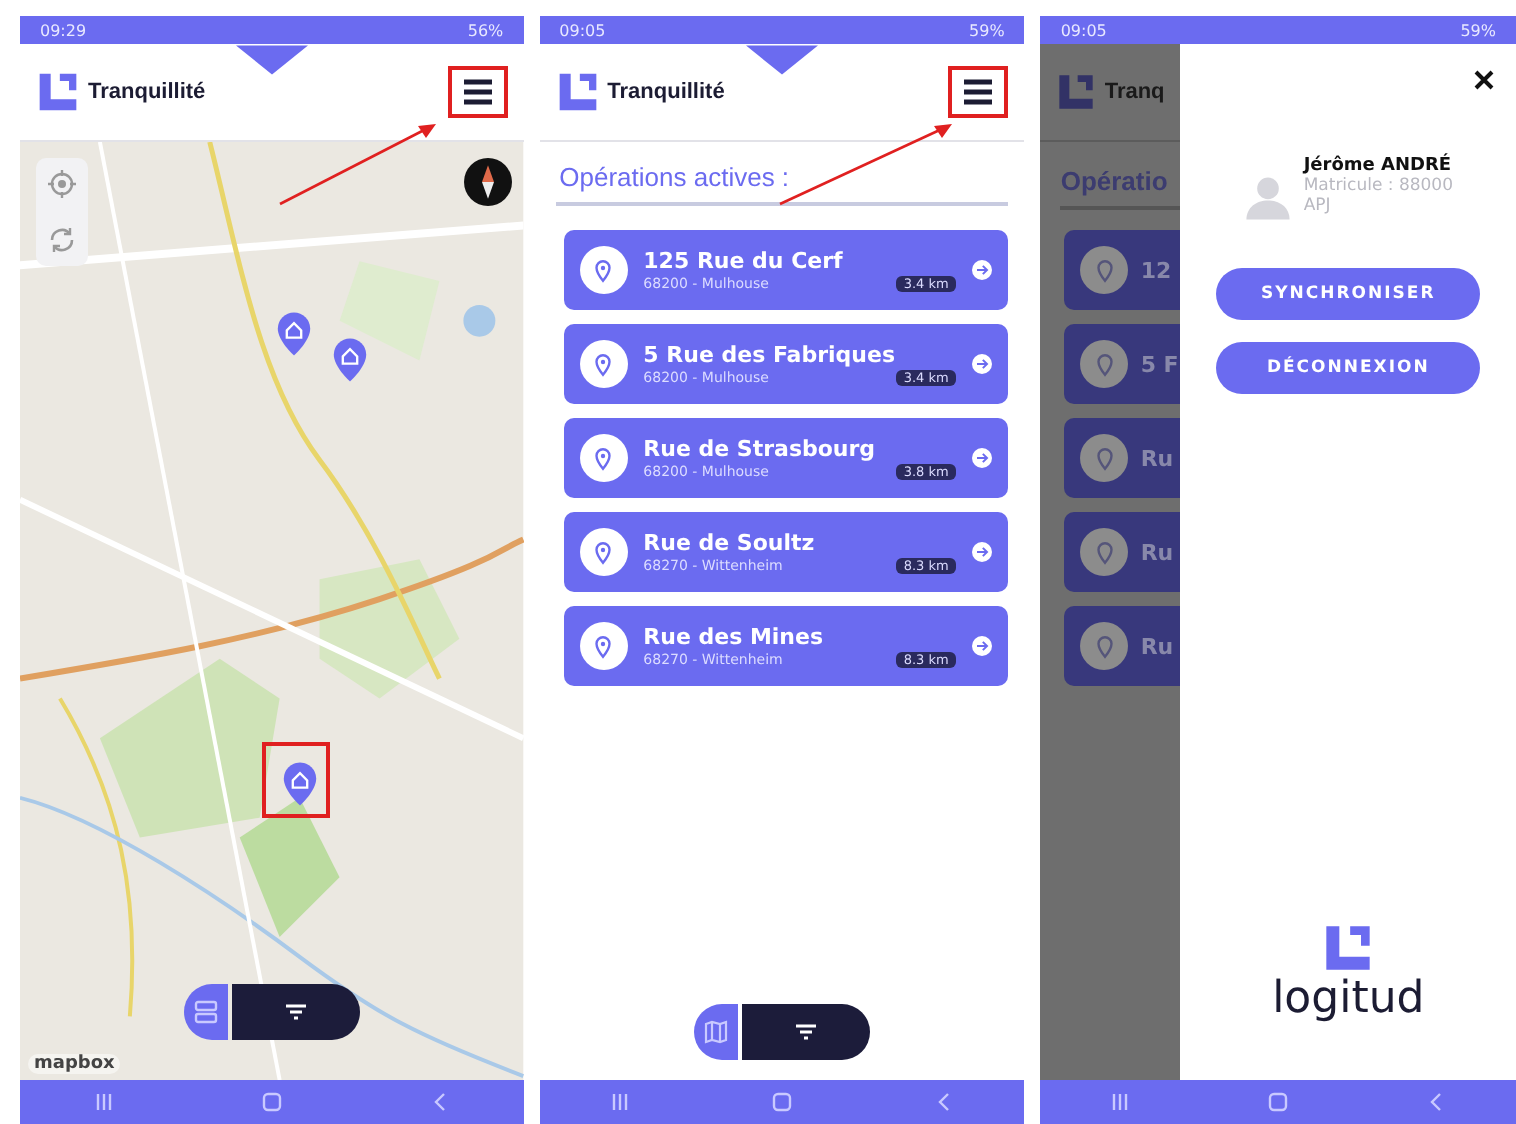 This screenshot has width=1516, height=1124. What do you see at coordinates (1267, 198) in the screenshot?
I see `avatar-icon` at bounding box center [1267, 198].